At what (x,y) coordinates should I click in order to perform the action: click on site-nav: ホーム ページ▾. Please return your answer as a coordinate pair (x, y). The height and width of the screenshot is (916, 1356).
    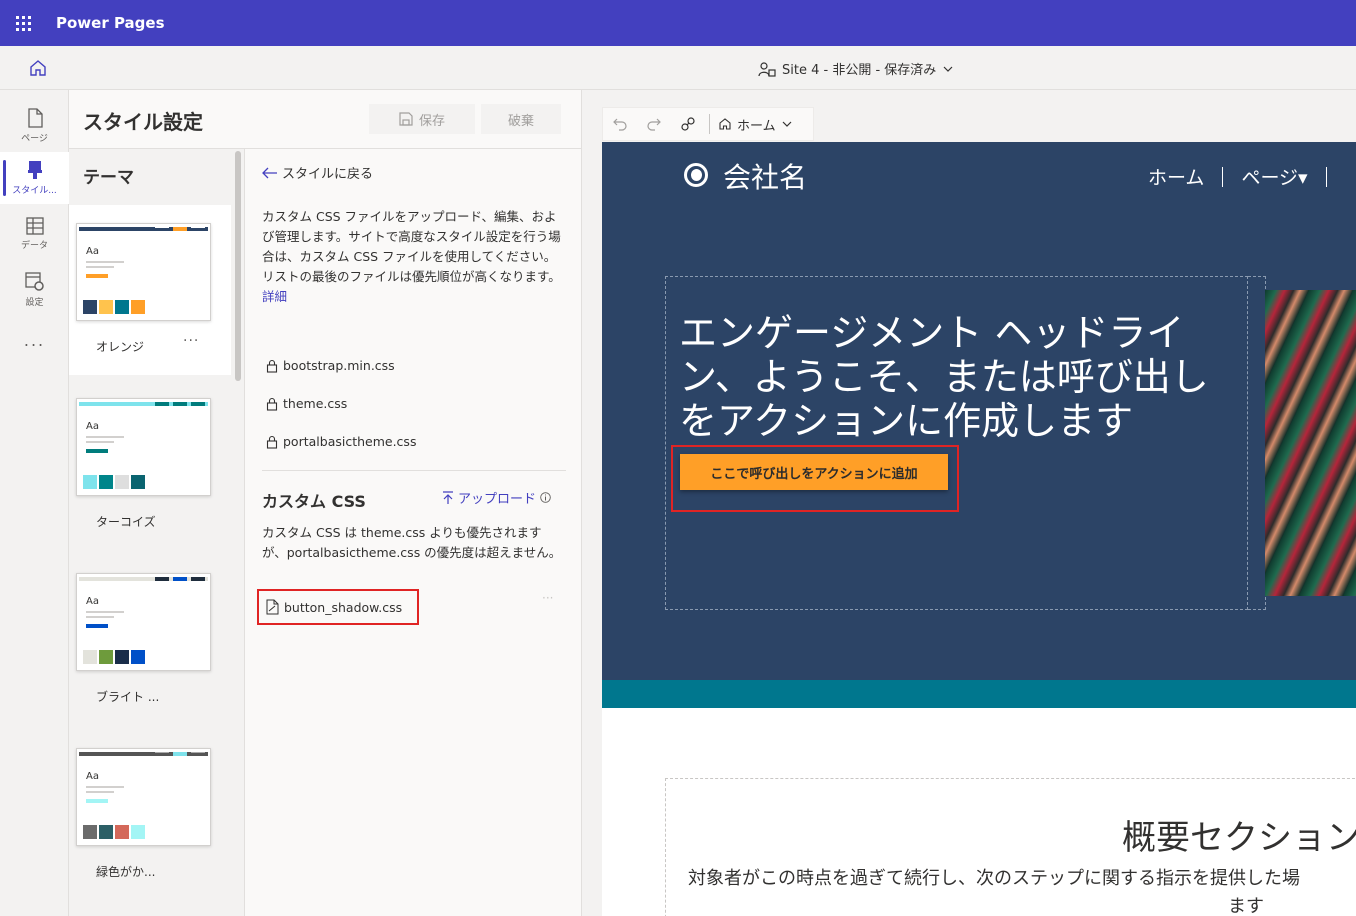
    Looking at the image, I should click on (1237, 176).